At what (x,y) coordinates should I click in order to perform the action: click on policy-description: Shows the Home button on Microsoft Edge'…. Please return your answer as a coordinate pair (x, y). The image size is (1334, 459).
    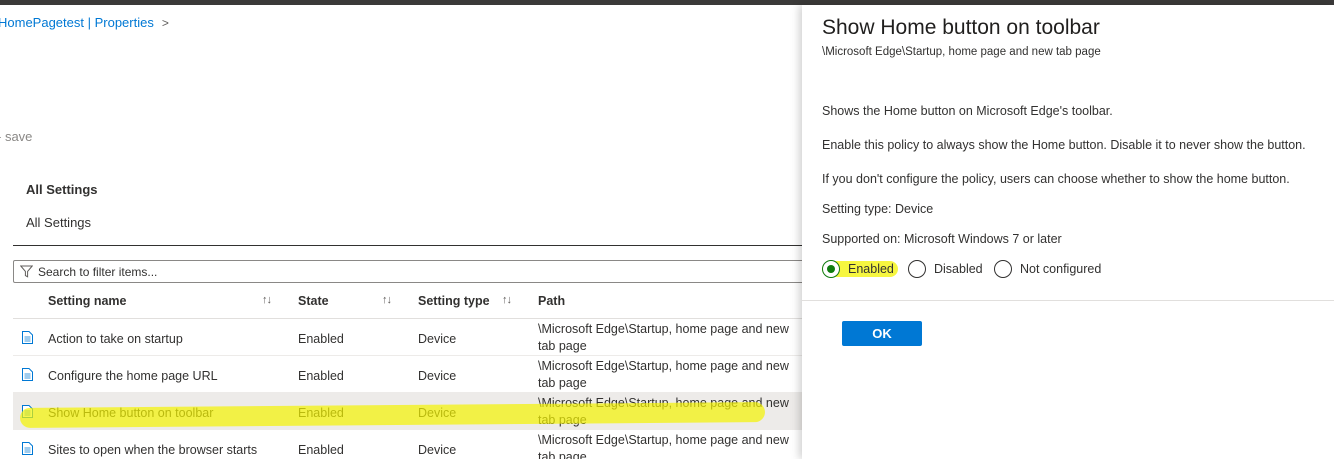
    Looking at the image, I should click on (967, 111).